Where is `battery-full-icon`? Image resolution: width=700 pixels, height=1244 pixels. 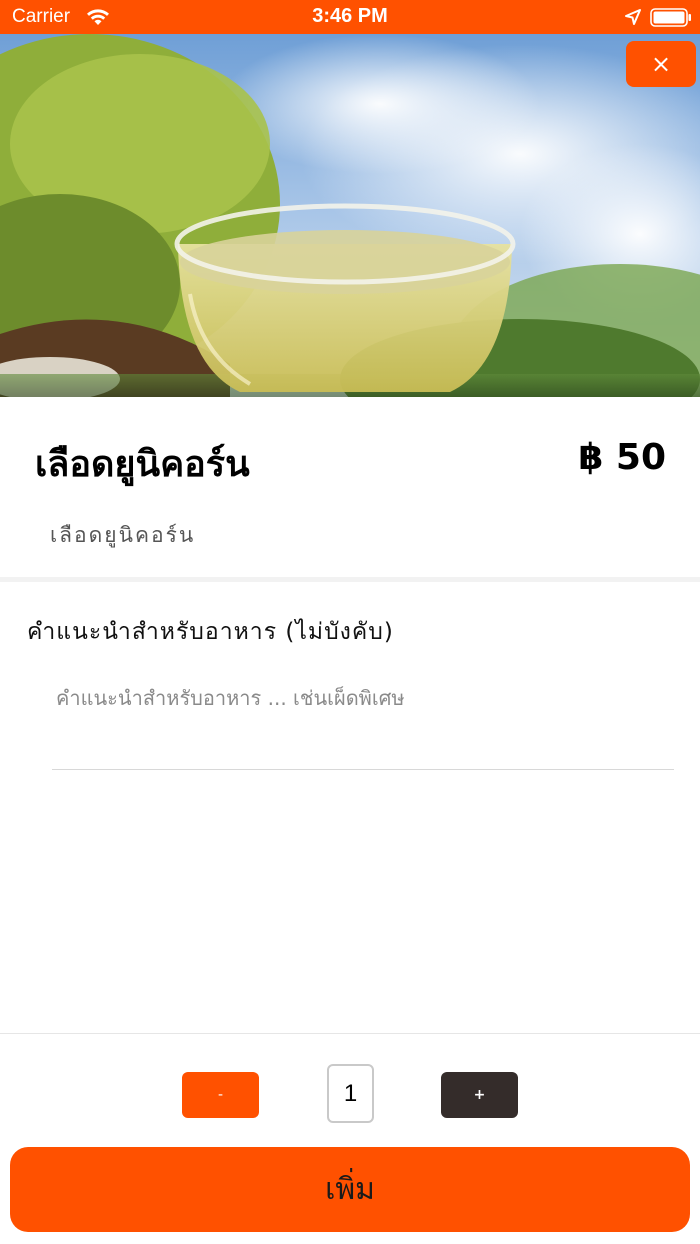 battery-full-icon is located at coordinates (670, 17).